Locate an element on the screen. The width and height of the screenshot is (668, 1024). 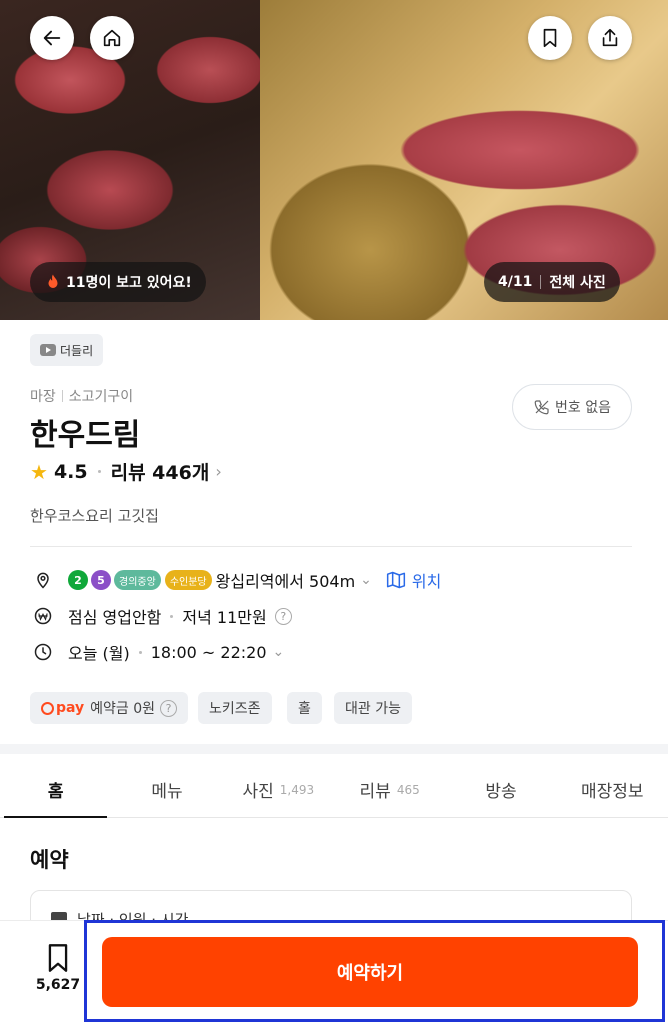
map-pin-icon is located at coordinates (43, 580).